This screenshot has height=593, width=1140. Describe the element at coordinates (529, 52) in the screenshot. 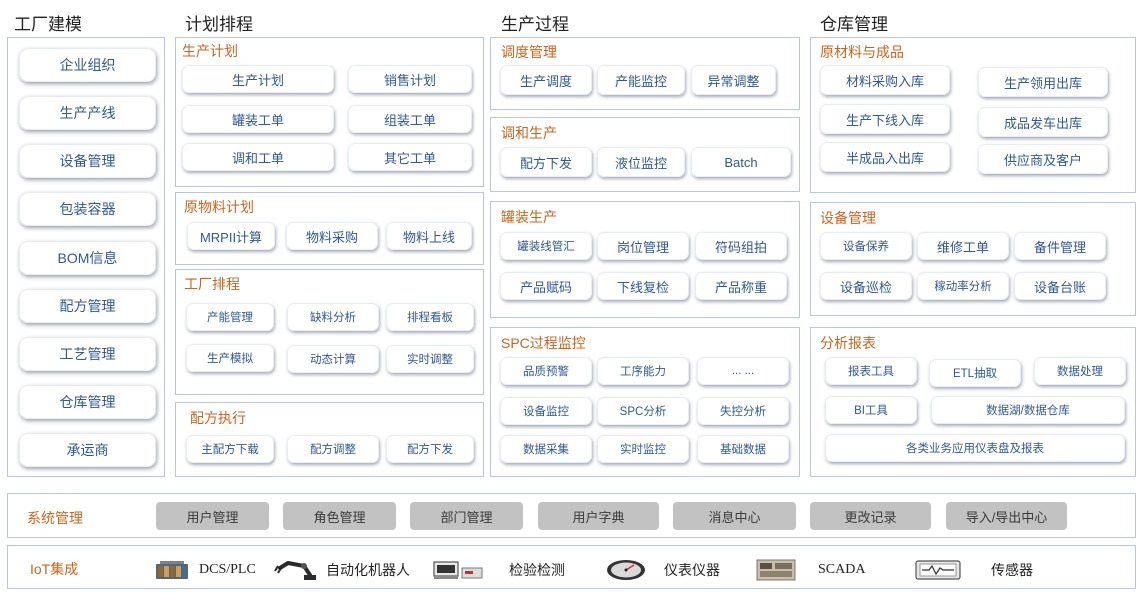

I see `dispatch-title: 调度管理` at that location.